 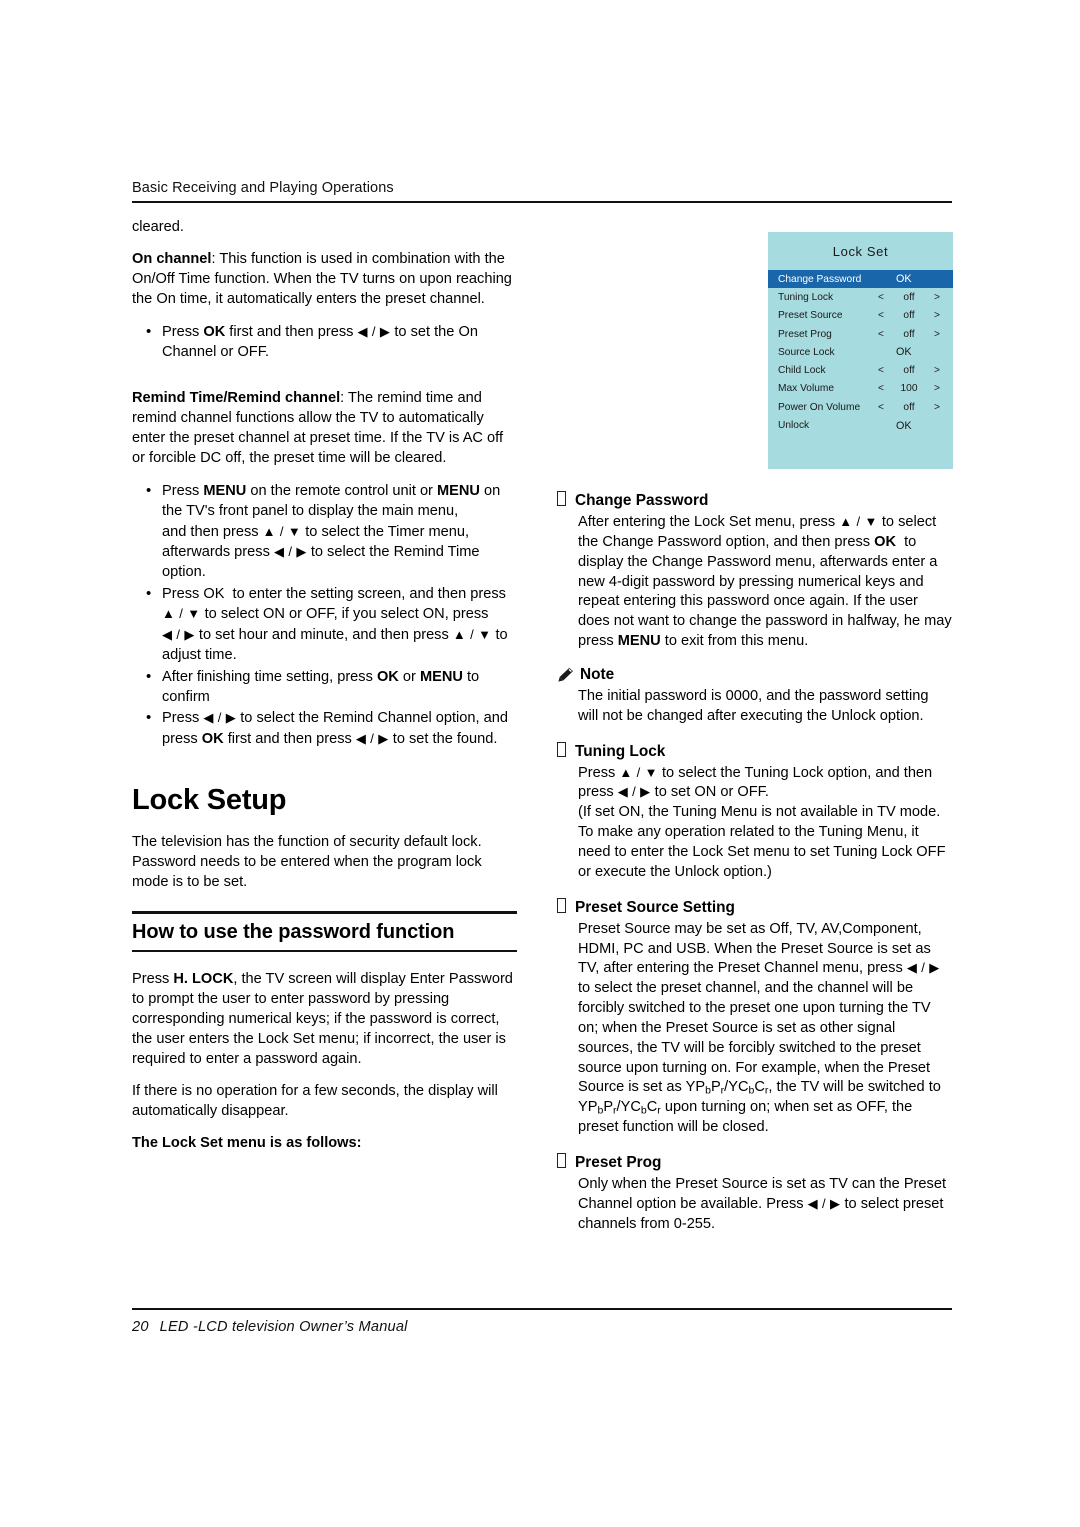 What do you see at coordinates (820, 279) in the screenshot?
I see `osd-row-label: Change Password` at bounding box center [820, 279].